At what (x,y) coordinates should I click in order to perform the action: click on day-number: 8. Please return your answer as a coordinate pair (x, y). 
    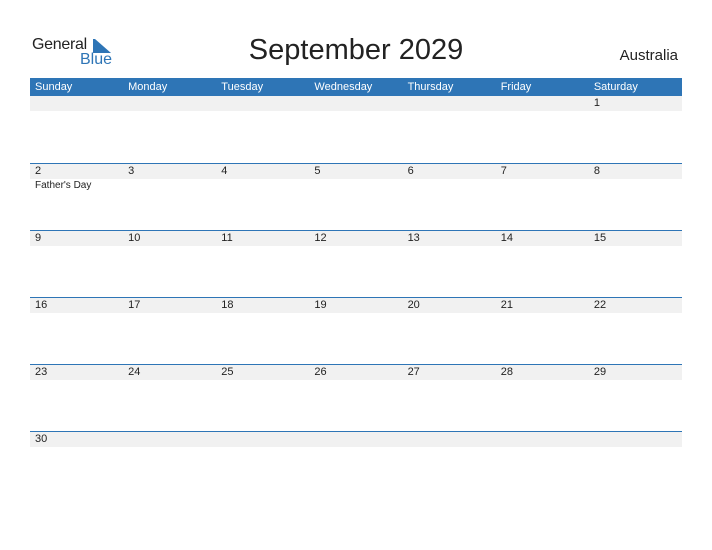
    Looking at the image, I should click on (596, 171).